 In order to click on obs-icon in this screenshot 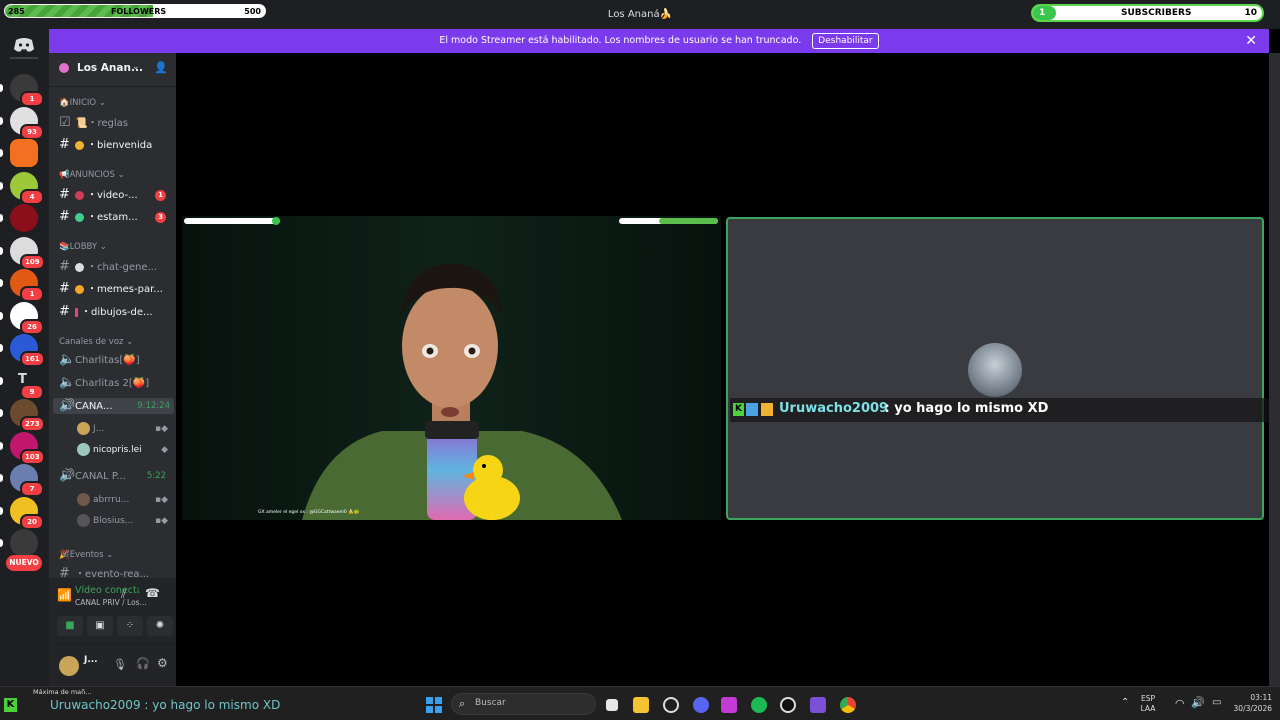, I will do `click(788, 705)`.